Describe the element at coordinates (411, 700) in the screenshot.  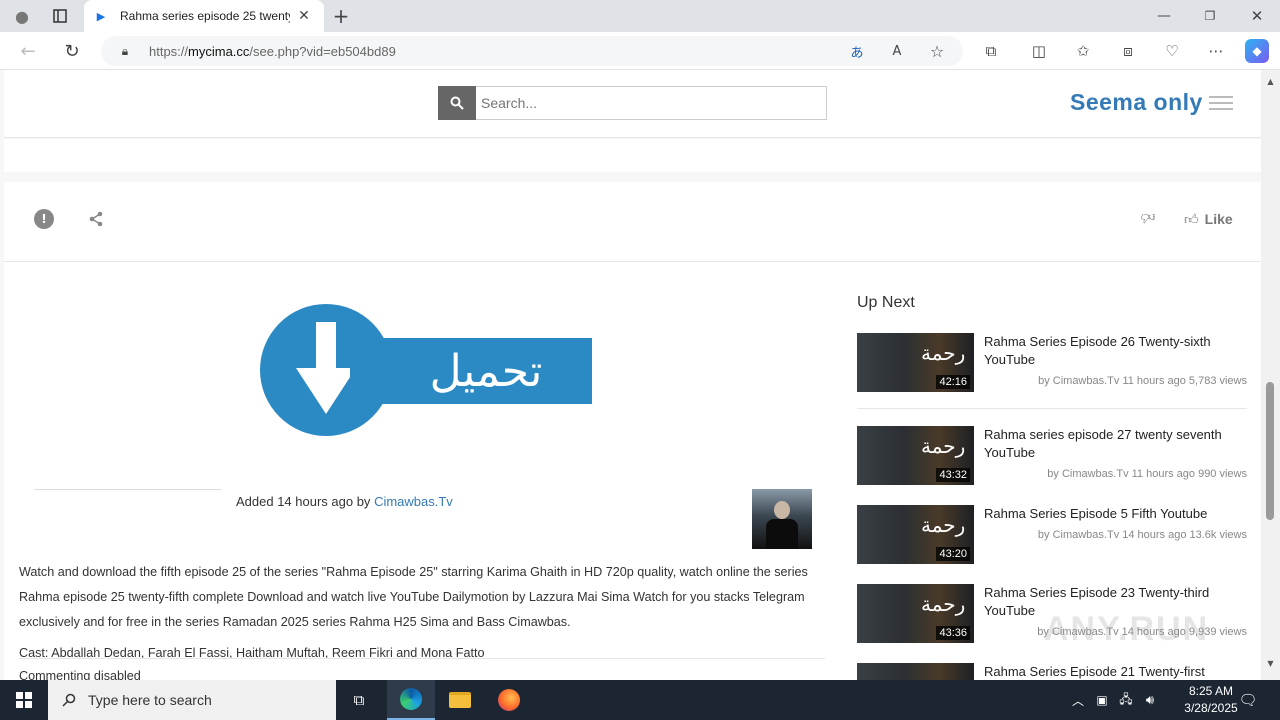
I see `edge-taskbar-icon` at that location.